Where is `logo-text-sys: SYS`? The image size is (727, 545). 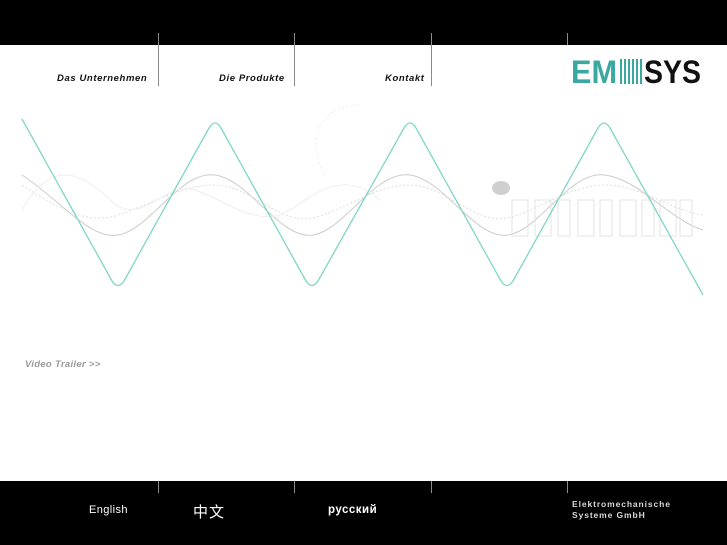 logo-text-sys: SYS is located at coordinates (672, 71).